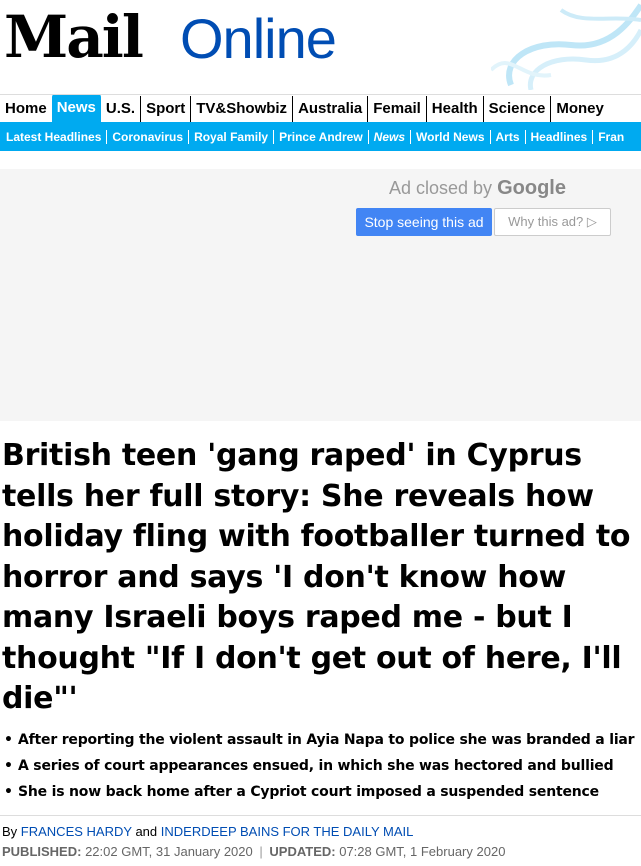 This screenshot has height=866, width=641. I want to click on subnav-coronavirus: Coronavirus, so click(147, 136).